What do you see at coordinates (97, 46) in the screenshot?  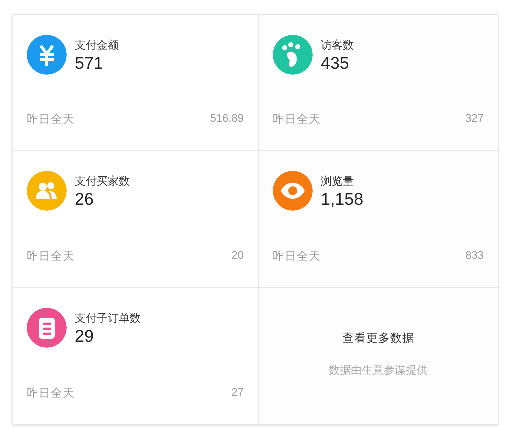 I see `metric-label: 支付金额` at bounding box center [97, 46].